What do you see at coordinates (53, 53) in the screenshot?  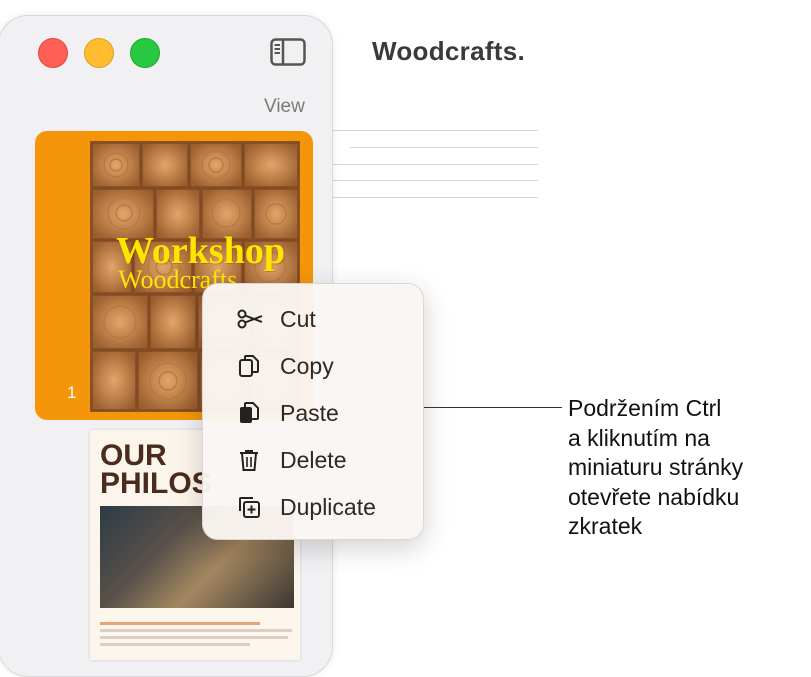 I see `close-button` at bounding box center [53, 53].